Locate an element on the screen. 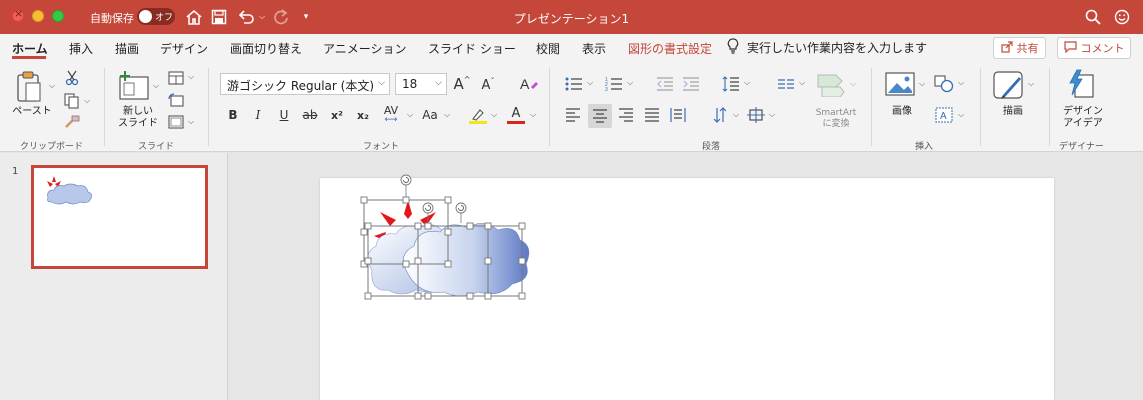 Image resolution: width=1143 pixels, height=400 pixels. tab-transitions: 画面切り替え is located at coordinates (266, 48).